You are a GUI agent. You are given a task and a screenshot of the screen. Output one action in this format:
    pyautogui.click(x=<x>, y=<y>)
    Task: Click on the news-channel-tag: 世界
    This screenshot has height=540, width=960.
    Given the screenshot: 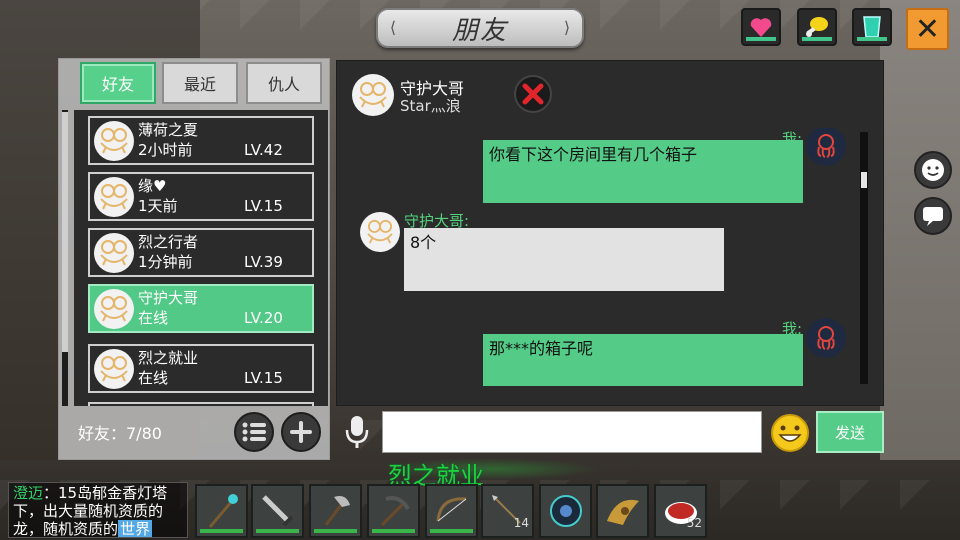 What is the action you would take?
    pyautogui.click(x=135, y=529)
    